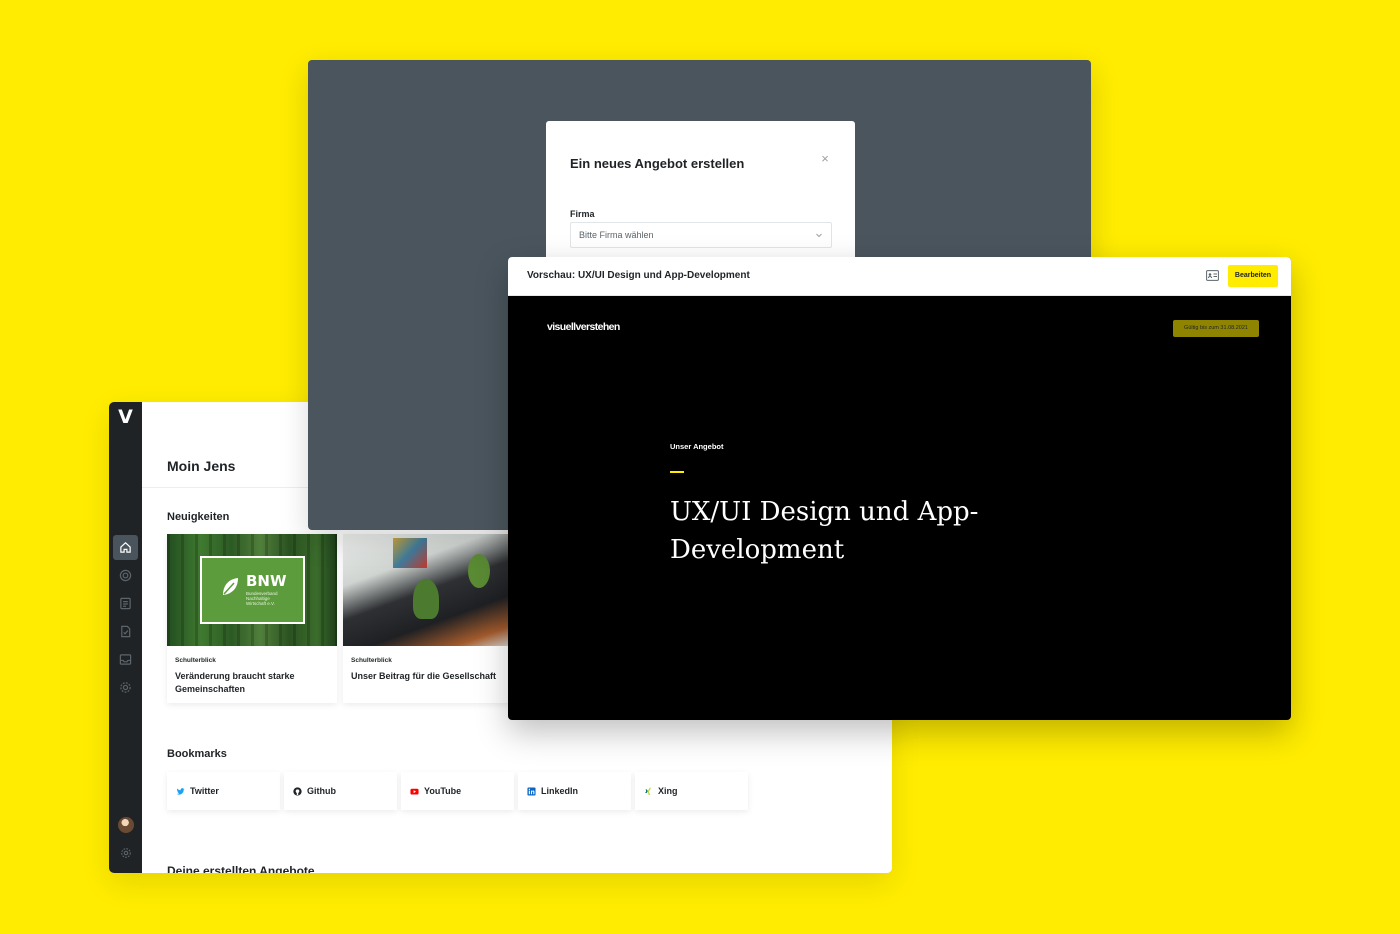  I want to click on page-title: Moin Jens, so click(201, 466).